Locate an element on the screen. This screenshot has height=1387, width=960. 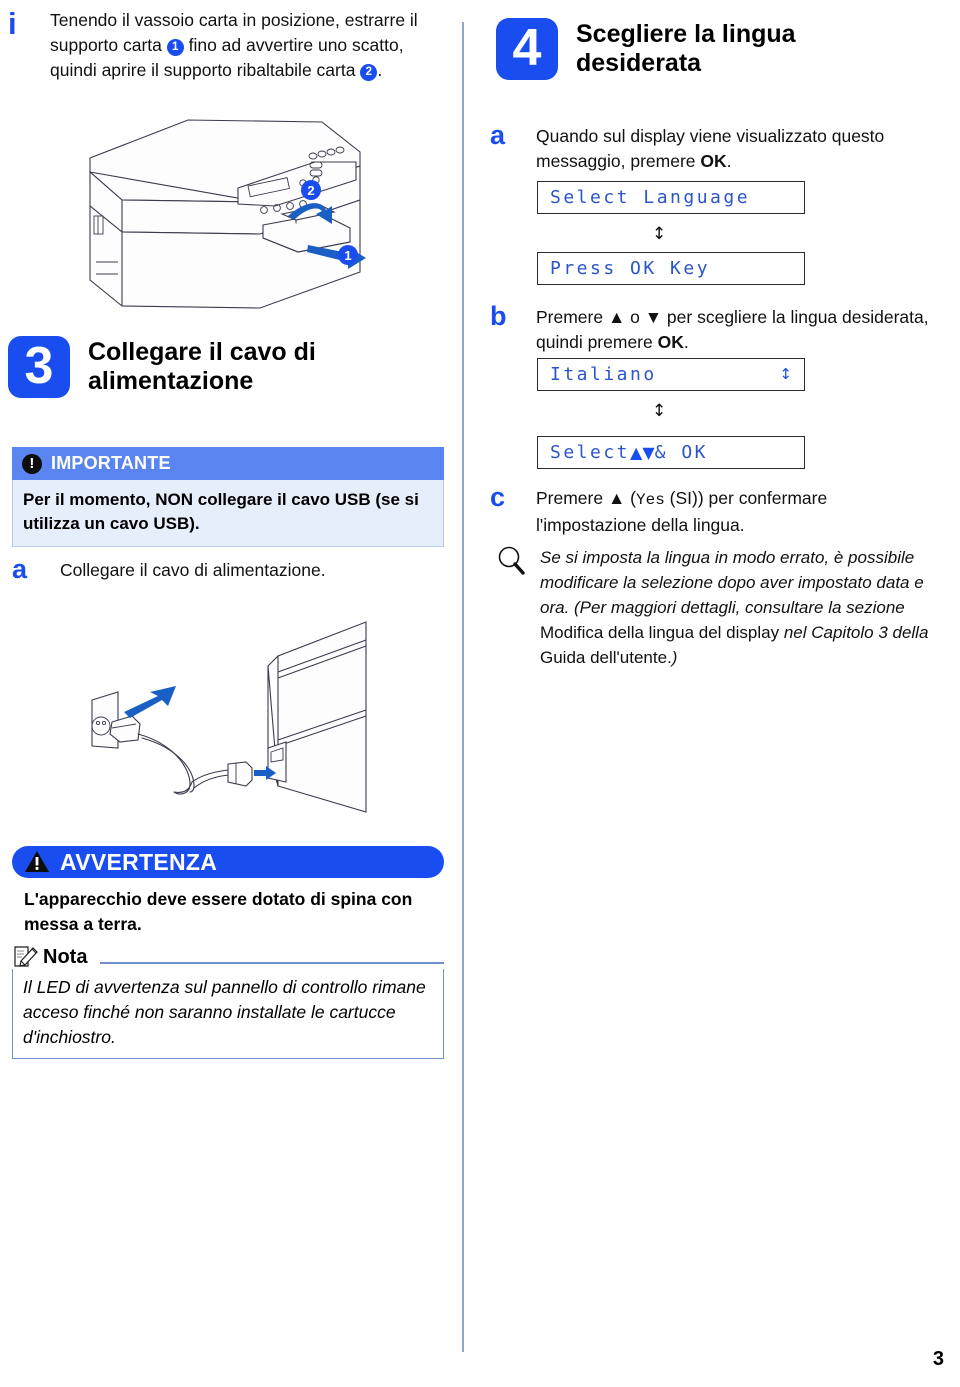
power-cord-outlet-illustration is located at coordinates (229, 717).